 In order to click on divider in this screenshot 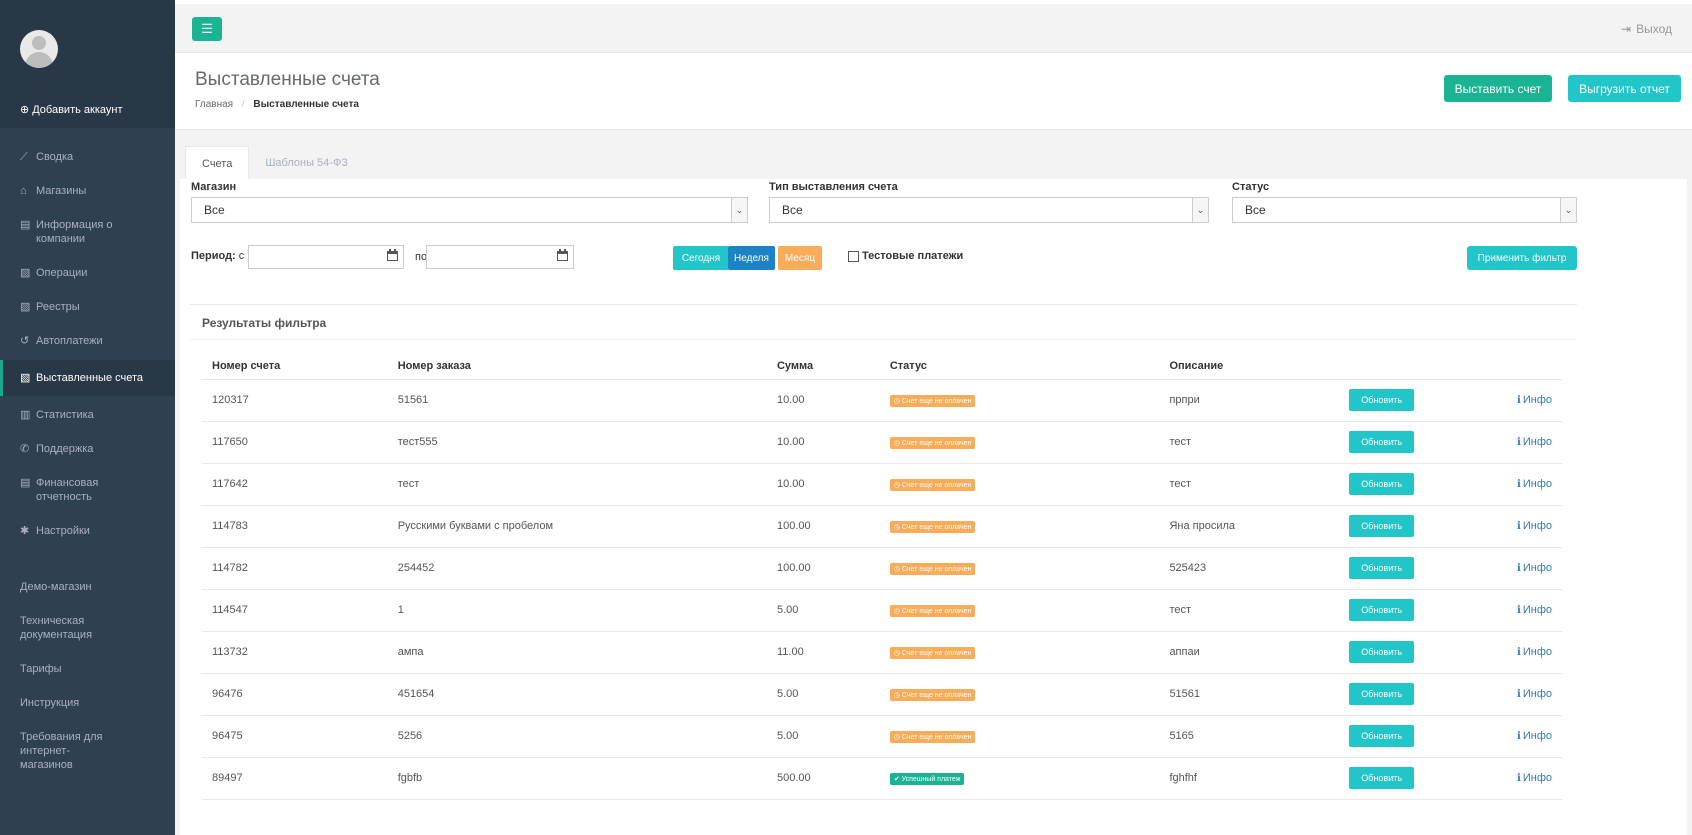, I will do `click(883, 304)`.